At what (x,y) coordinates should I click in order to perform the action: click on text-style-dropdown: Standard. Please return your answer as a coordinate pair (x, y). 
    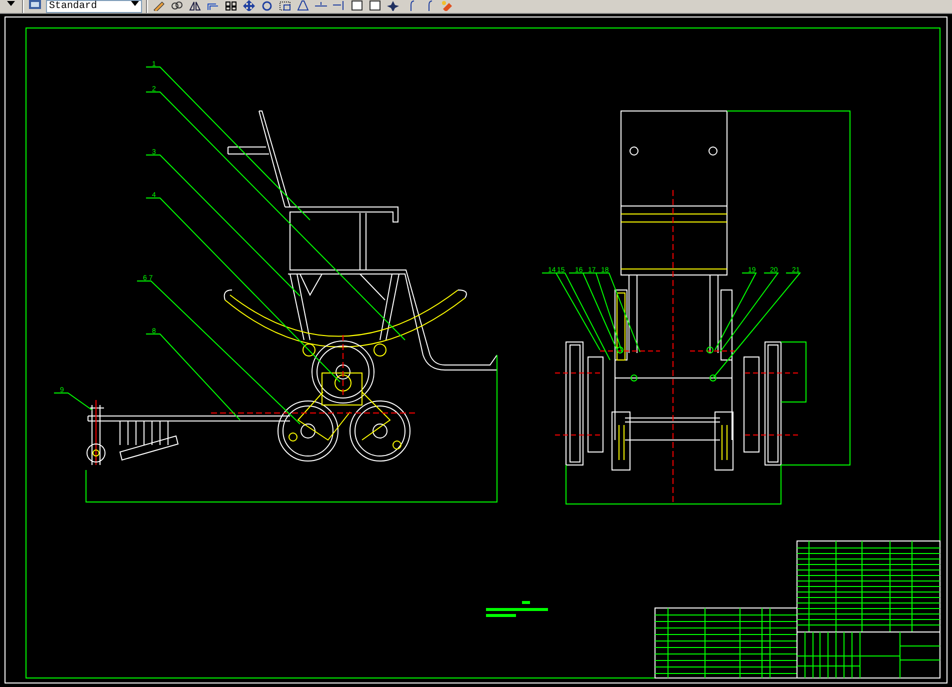
    Looking at the image, I should click on (94, 6).